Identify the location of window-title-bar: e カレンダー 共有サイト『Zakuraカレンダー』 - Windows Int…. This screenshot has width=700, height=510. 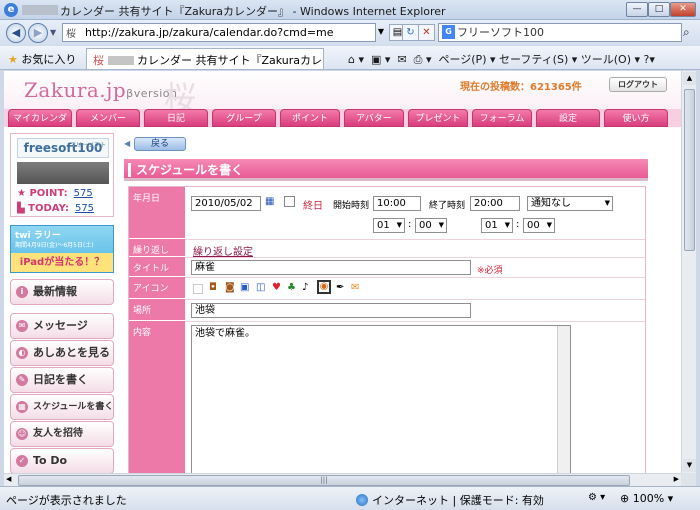
(350, 10).